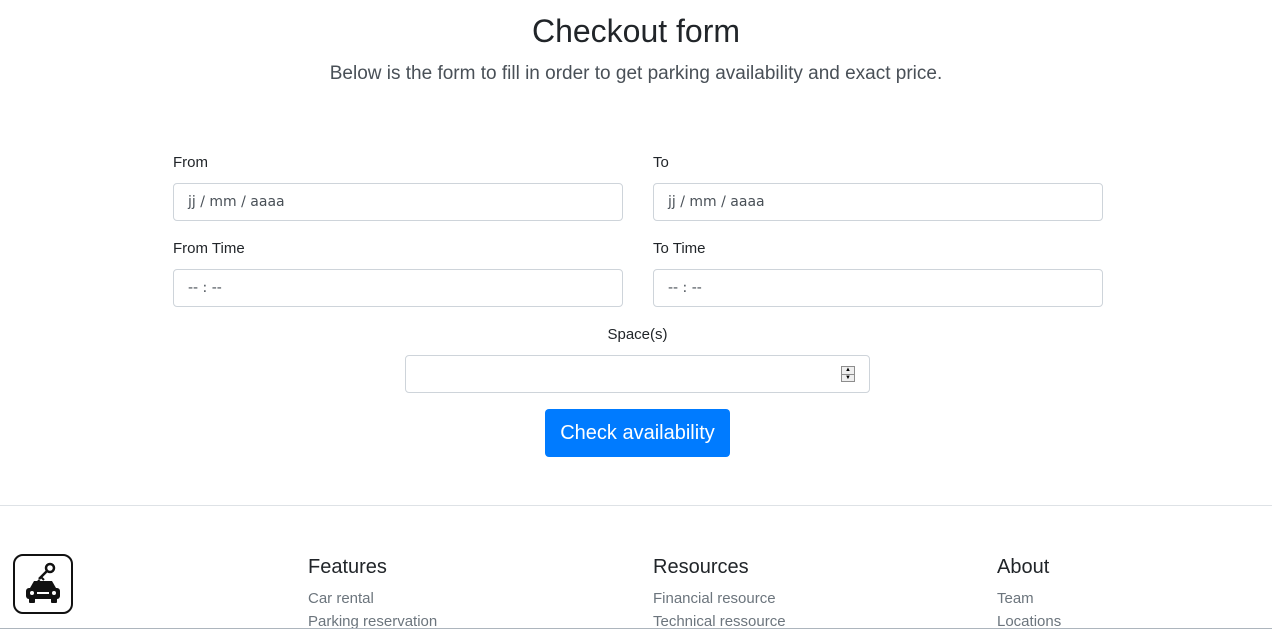  What do you see at coordinates (637, 374) in the screenshot?
I see `spaces-number-input: ▲ ▼` at bounding box center [637, 374].